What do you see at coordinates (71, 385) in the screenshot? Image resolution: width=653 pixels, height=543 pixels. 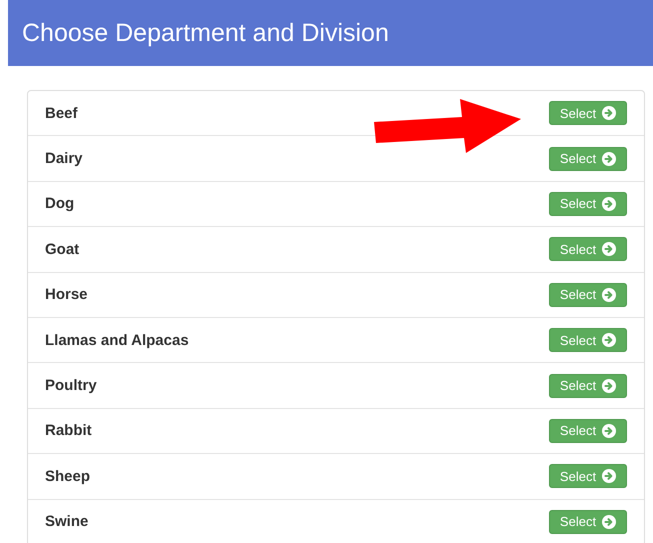 I see `department-name: Poultry` at bounding box center [71, 385].